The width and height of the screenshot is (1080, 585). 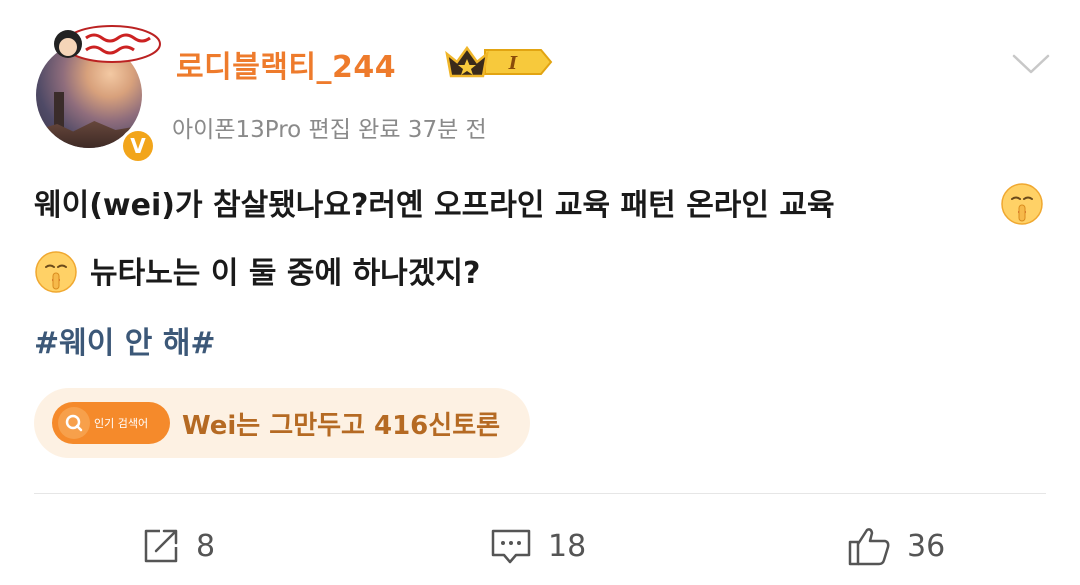 What do you see at coordinates (341, 425) in the screenshot?
I see `hot-search-text: Wei는 그만두고 416신토론` at bounding box center [341, 425].